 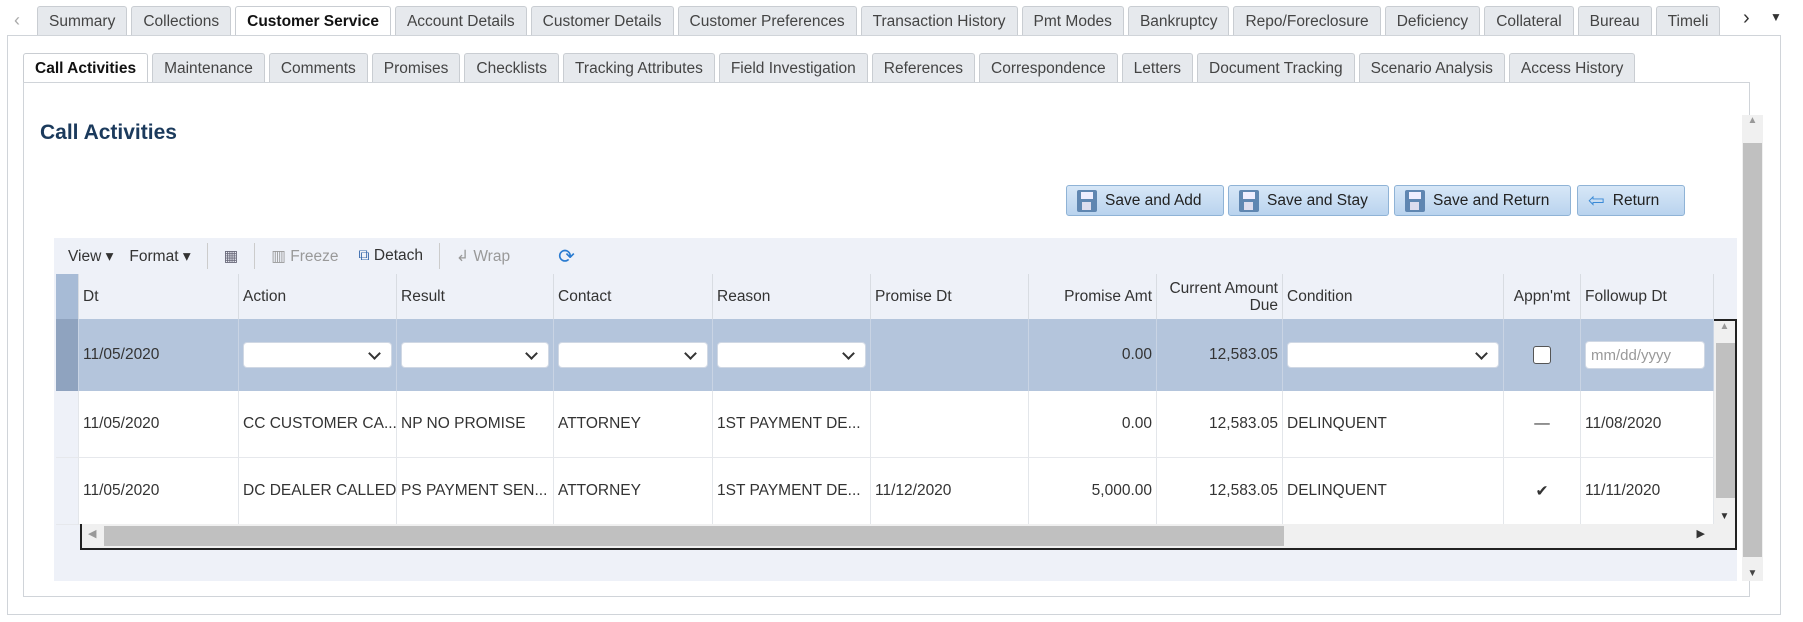 I want to click on return-button: ⇦ Return, so click(x=1631, y=200).